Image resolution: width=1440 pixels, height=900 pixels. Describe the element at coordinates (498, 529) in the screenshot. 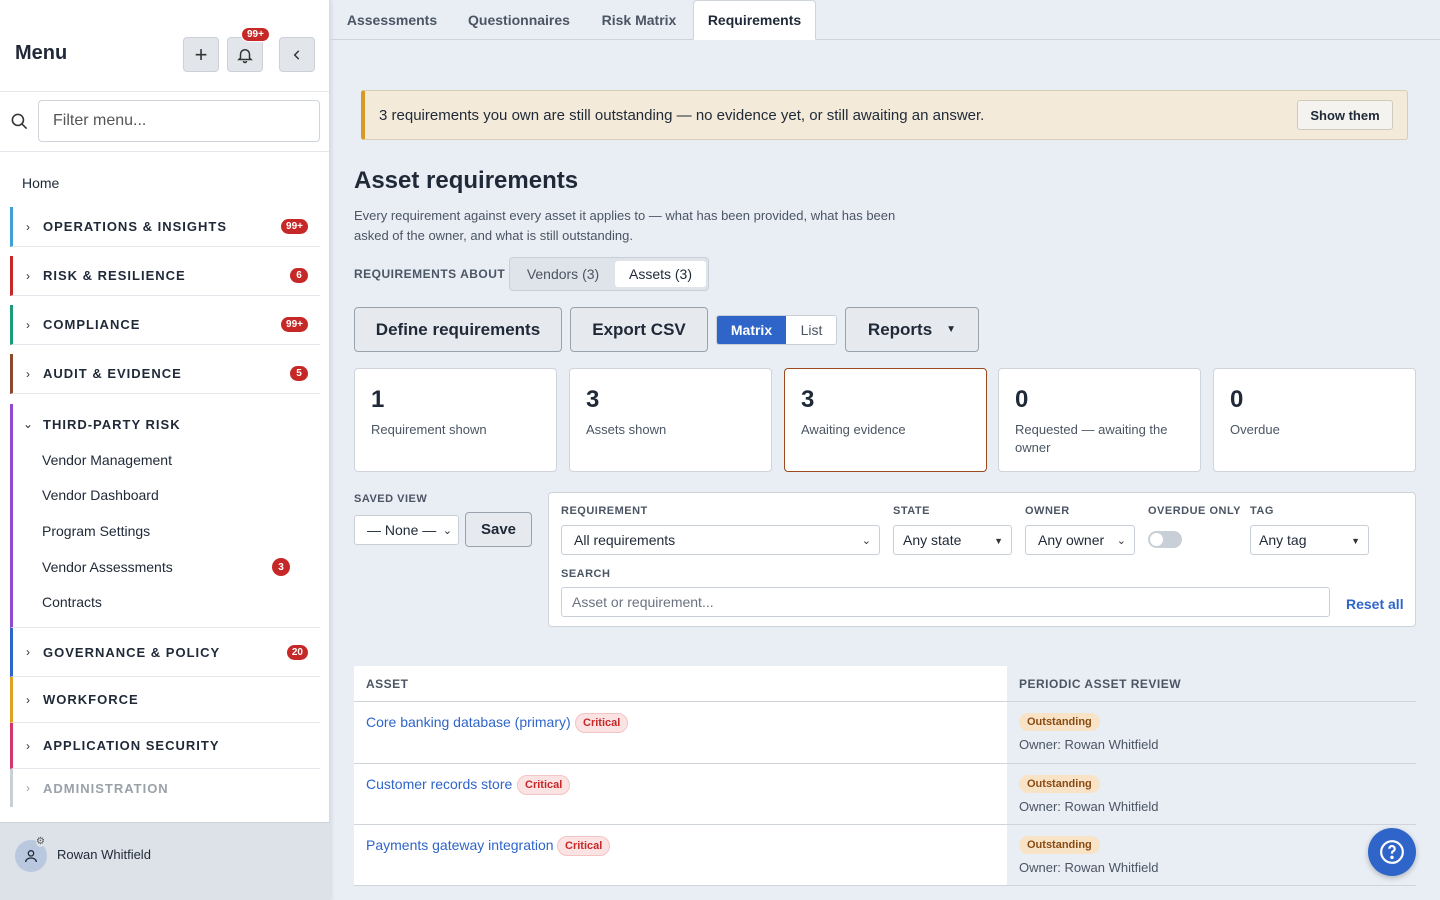

I see `save-view-button: Save` at that location.